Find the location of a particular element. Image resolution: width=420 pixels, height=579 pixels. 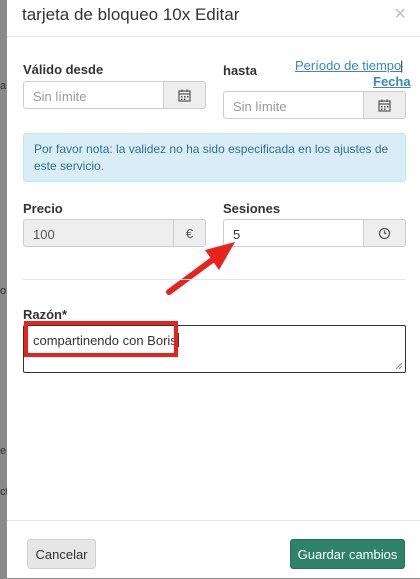

save-changes-button: Guardar cambios is located at coordinates (347, 554).